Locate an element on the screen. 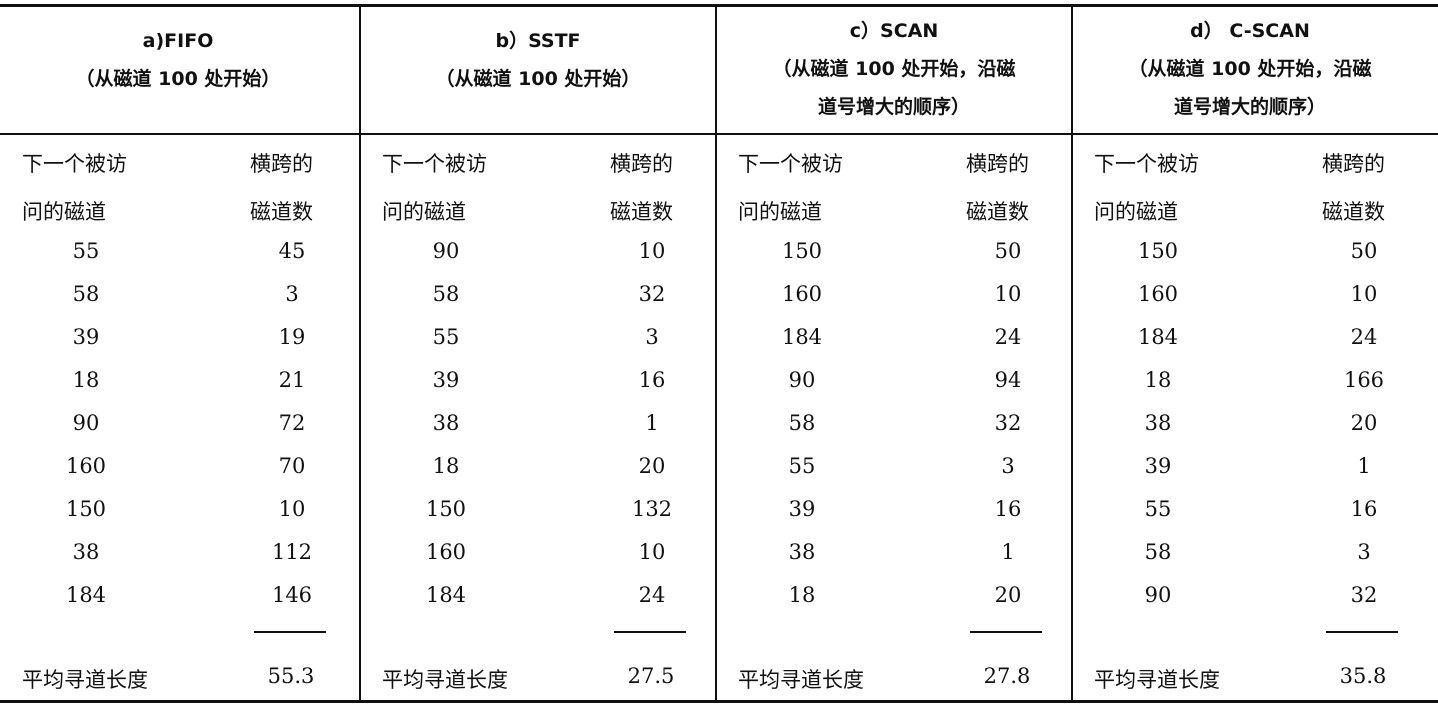 Image resolution: width=1438 pixels, height=718 pixels. column-header: a)FIFO （从磁道 100 处开始） is located at coordinates (178, 60).